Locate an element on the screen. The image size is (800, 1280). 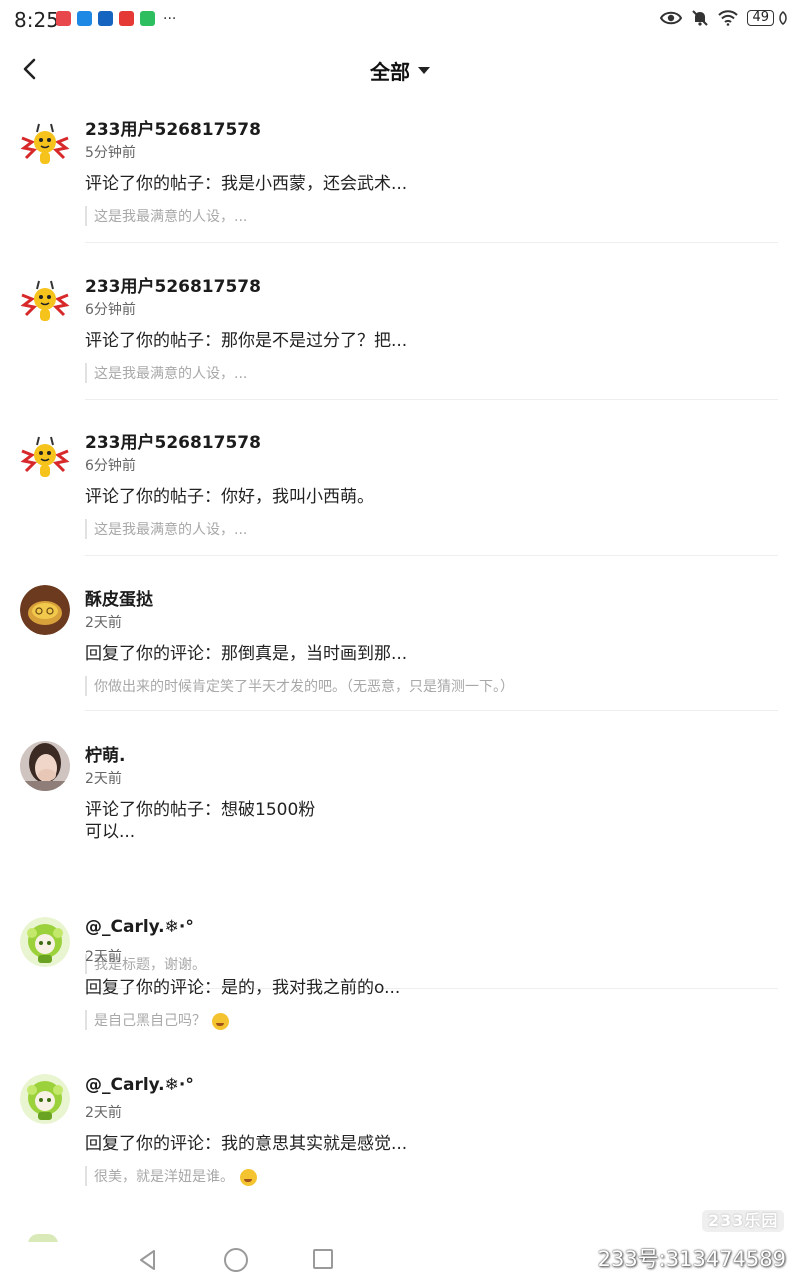
wechat-icon is located at coordinates (147, 18).